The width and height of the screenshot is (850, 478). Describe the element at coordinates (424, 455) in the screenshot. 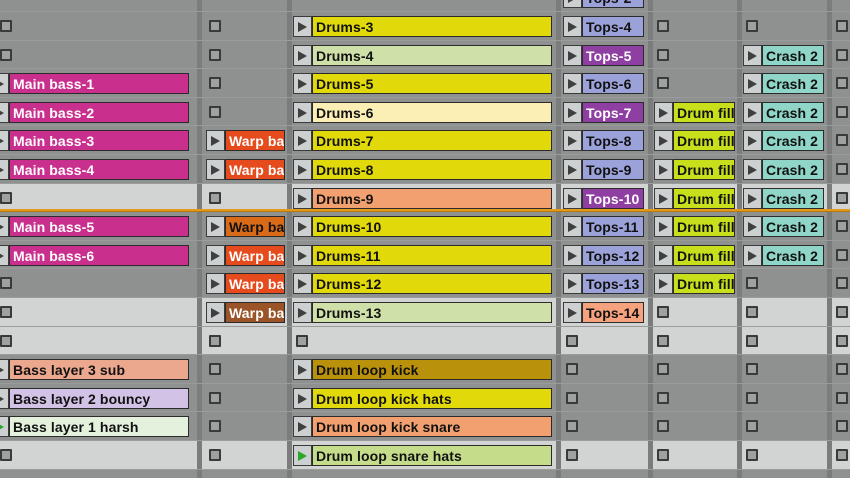

I see `clip-slot: Drum loop snare hats` at that location.